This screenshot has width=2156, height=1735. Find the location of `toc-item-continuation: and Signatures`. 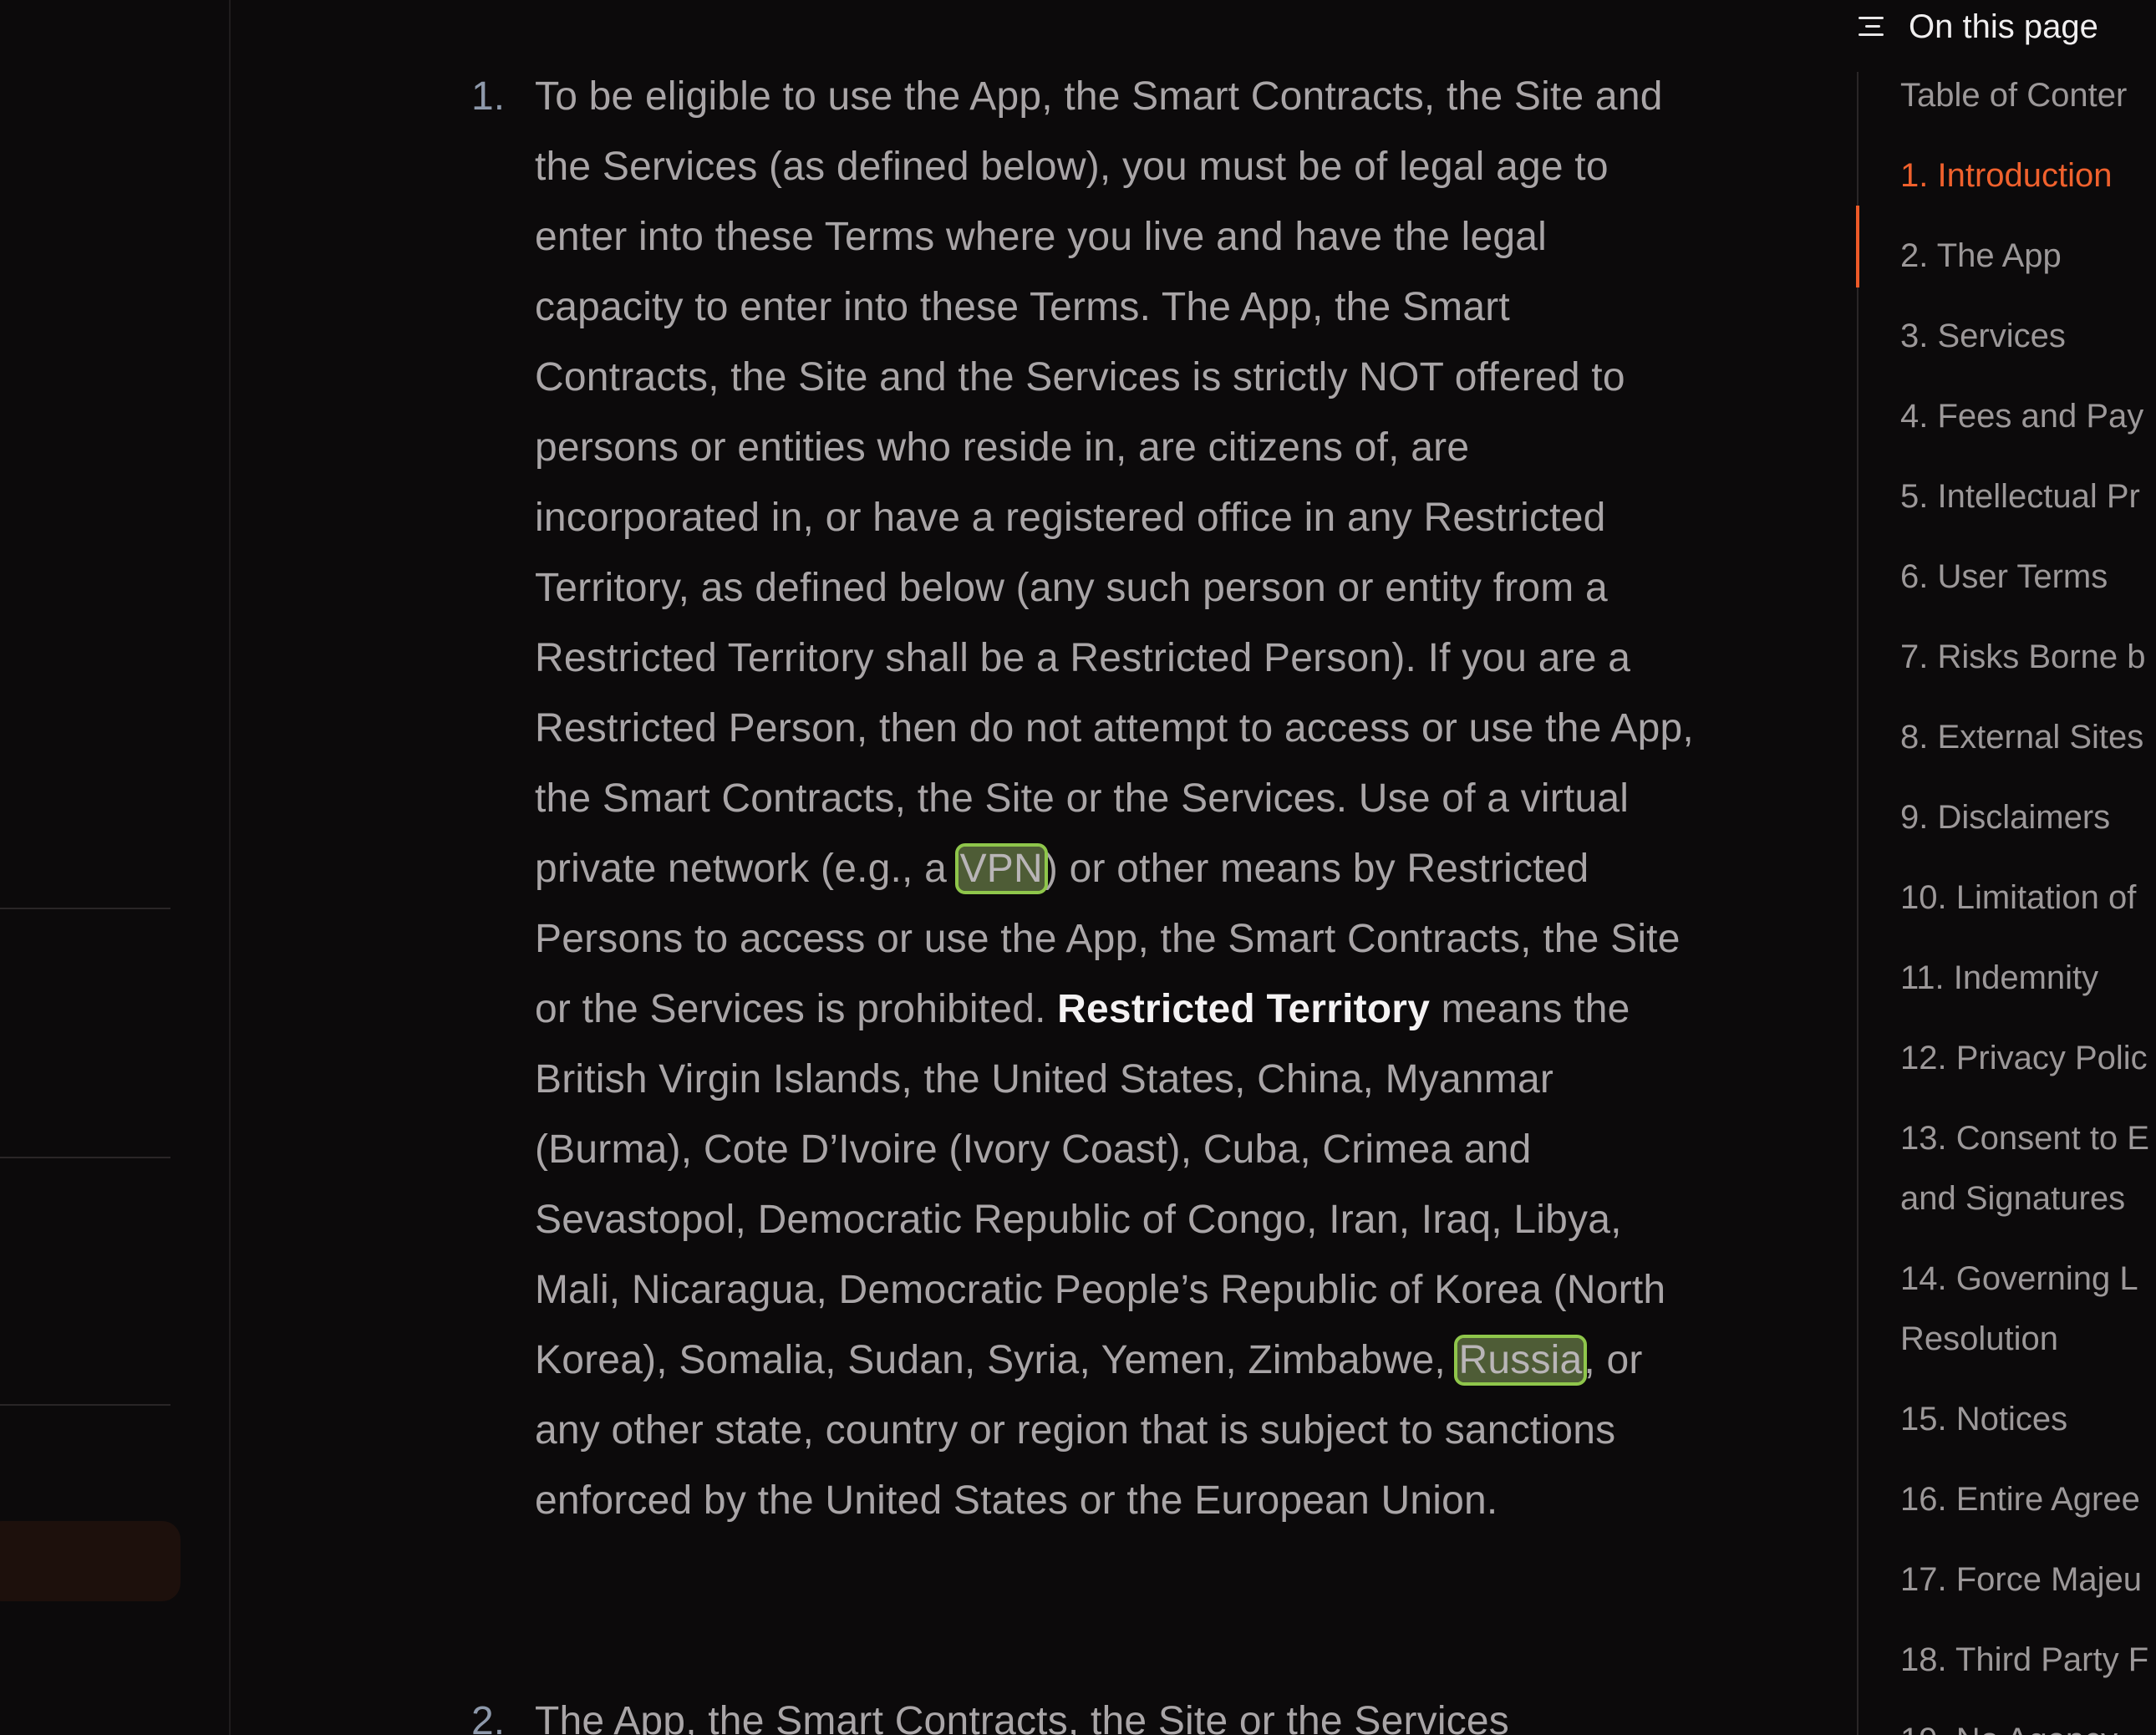

toc-item-continuation: and Signatures is located at coordinates (2012, 1198).